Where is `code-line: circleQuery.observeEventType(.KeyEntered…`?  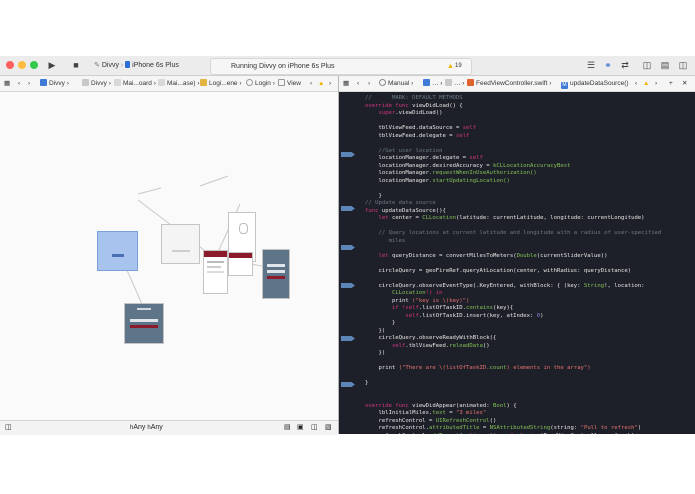
code-line: circleQuery.observeEventType(.KeyEntered… is located at coordinates (528, 287).